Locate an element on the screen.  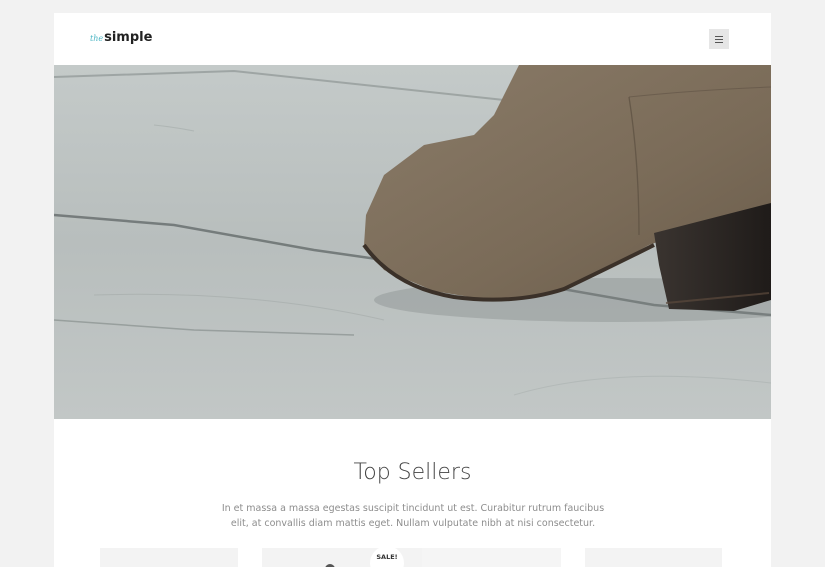
site-header: the simple is located at coordinates (412, 39).